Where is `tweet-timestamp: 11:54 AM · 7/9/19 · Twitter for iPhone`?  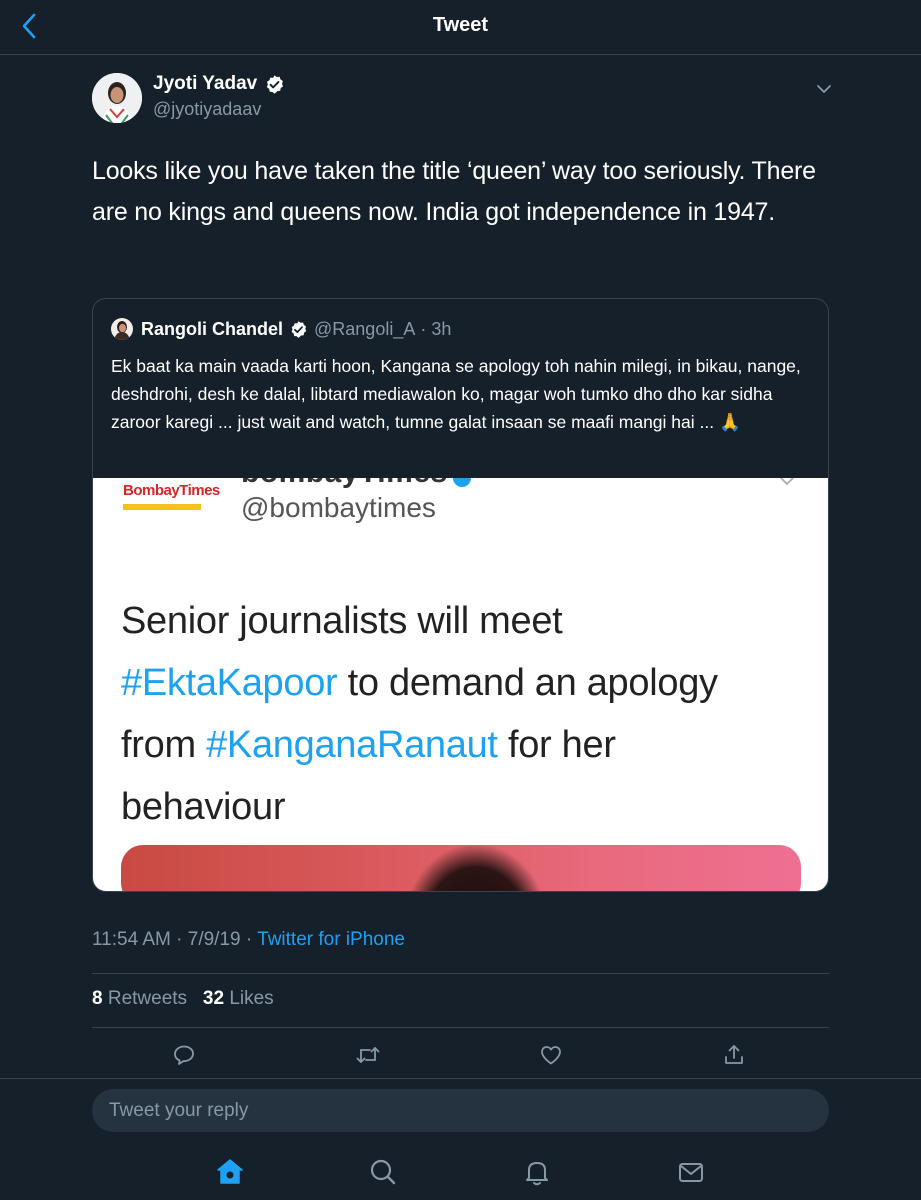
tweet-timestamp: 11:54 AM · 7/9/19 · Twitter for iPhone is located at coordinates (248, 940).